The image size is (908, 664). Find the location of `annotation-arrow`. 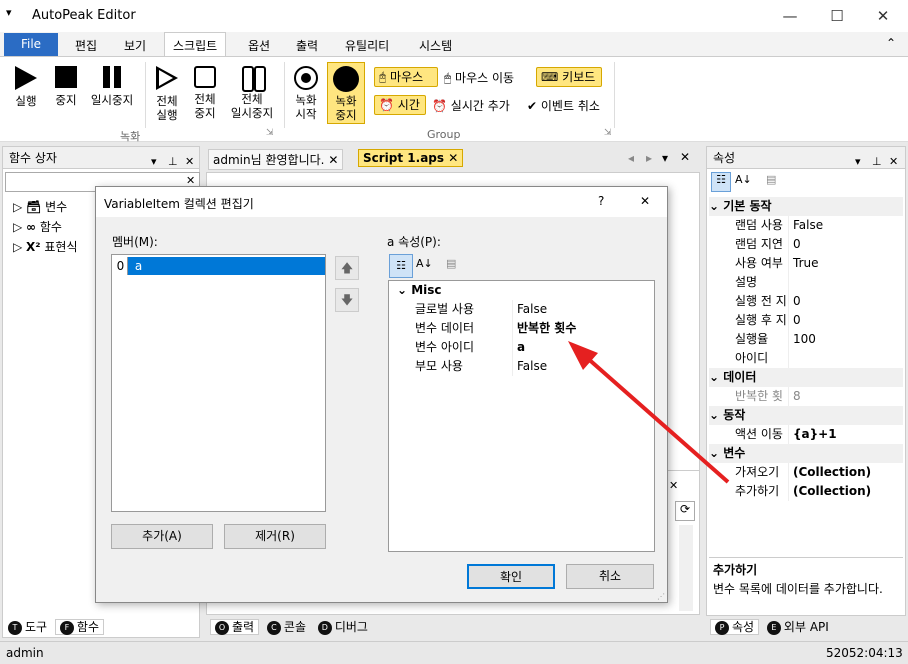

annotation-arrow is located at coordinates (649, 412).